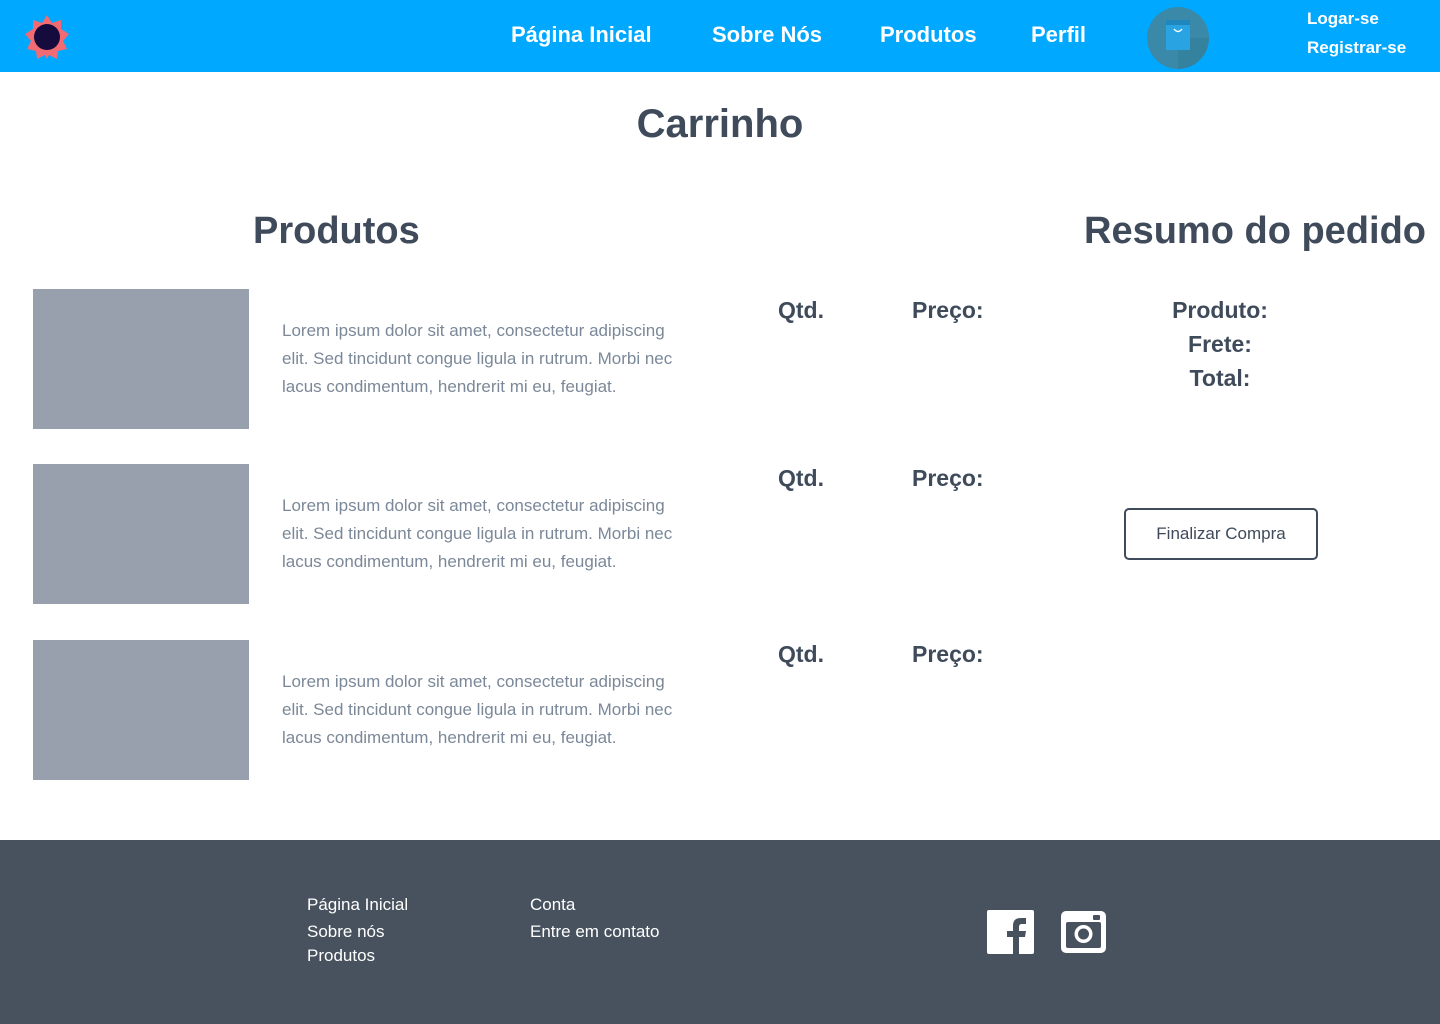 This screenshot has height=1024, width=1440. What do you see at coordinates (1010, 932) in the screenshot?
I see `facebook-icon` at bounding box center [1010, 932].